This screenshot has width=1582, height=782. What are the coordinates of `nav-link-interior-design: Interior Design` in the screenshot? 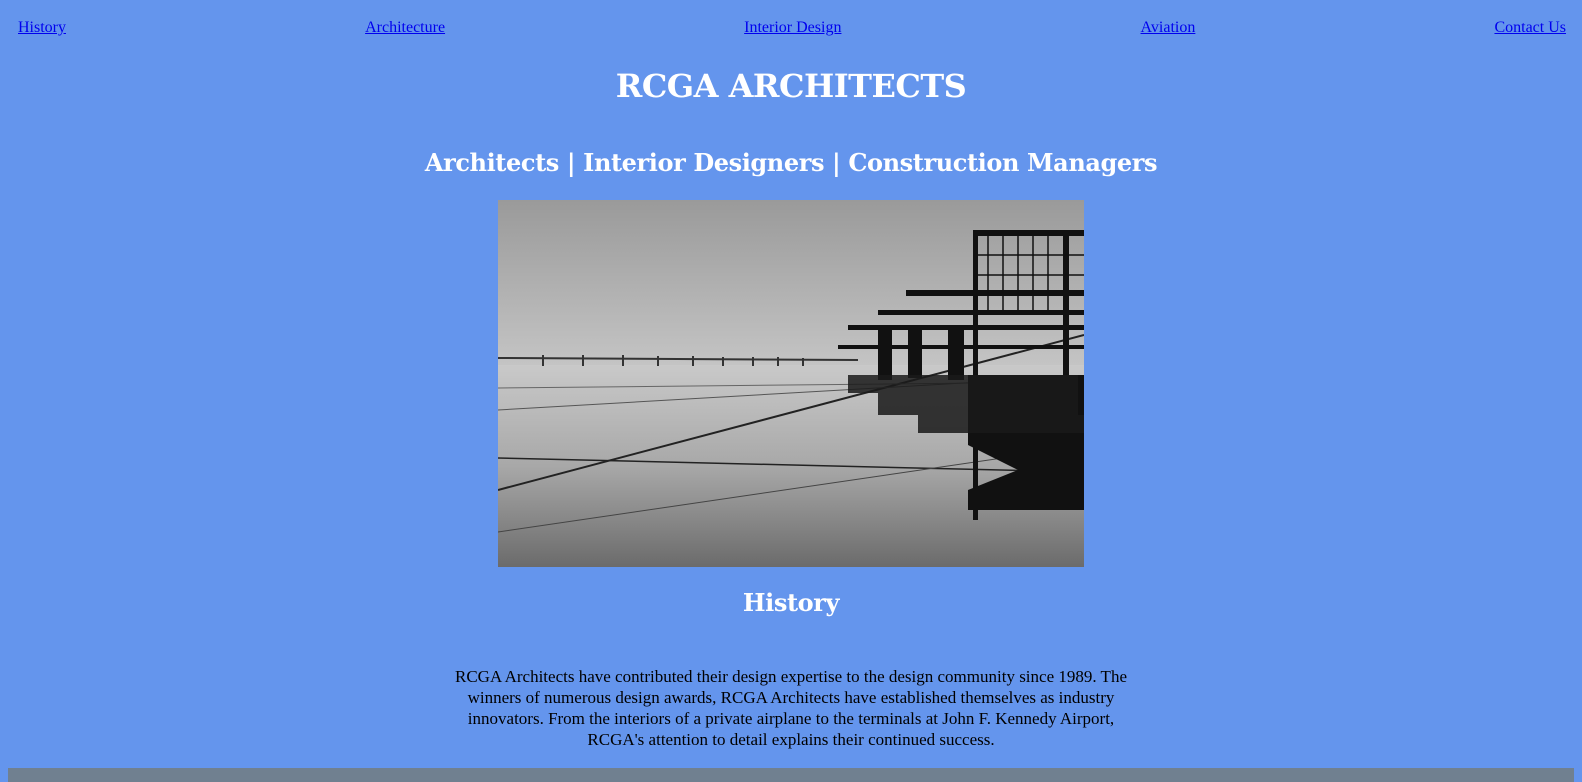 It's located at (792, 28).